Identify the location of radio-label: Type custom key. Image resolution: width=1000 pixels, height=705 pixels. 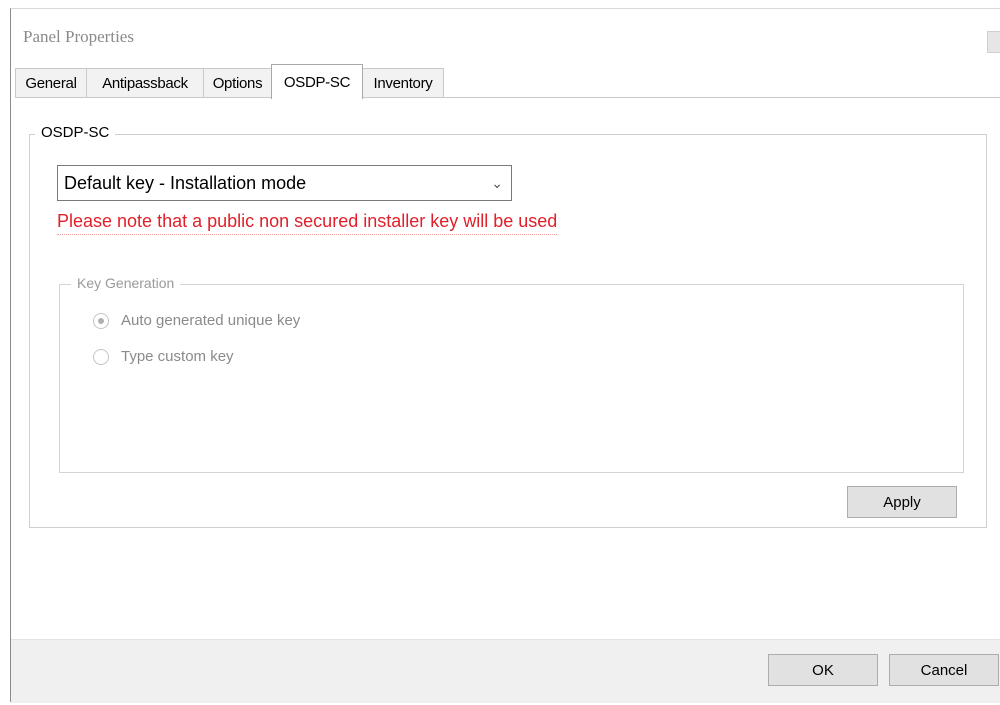
(177, 356).